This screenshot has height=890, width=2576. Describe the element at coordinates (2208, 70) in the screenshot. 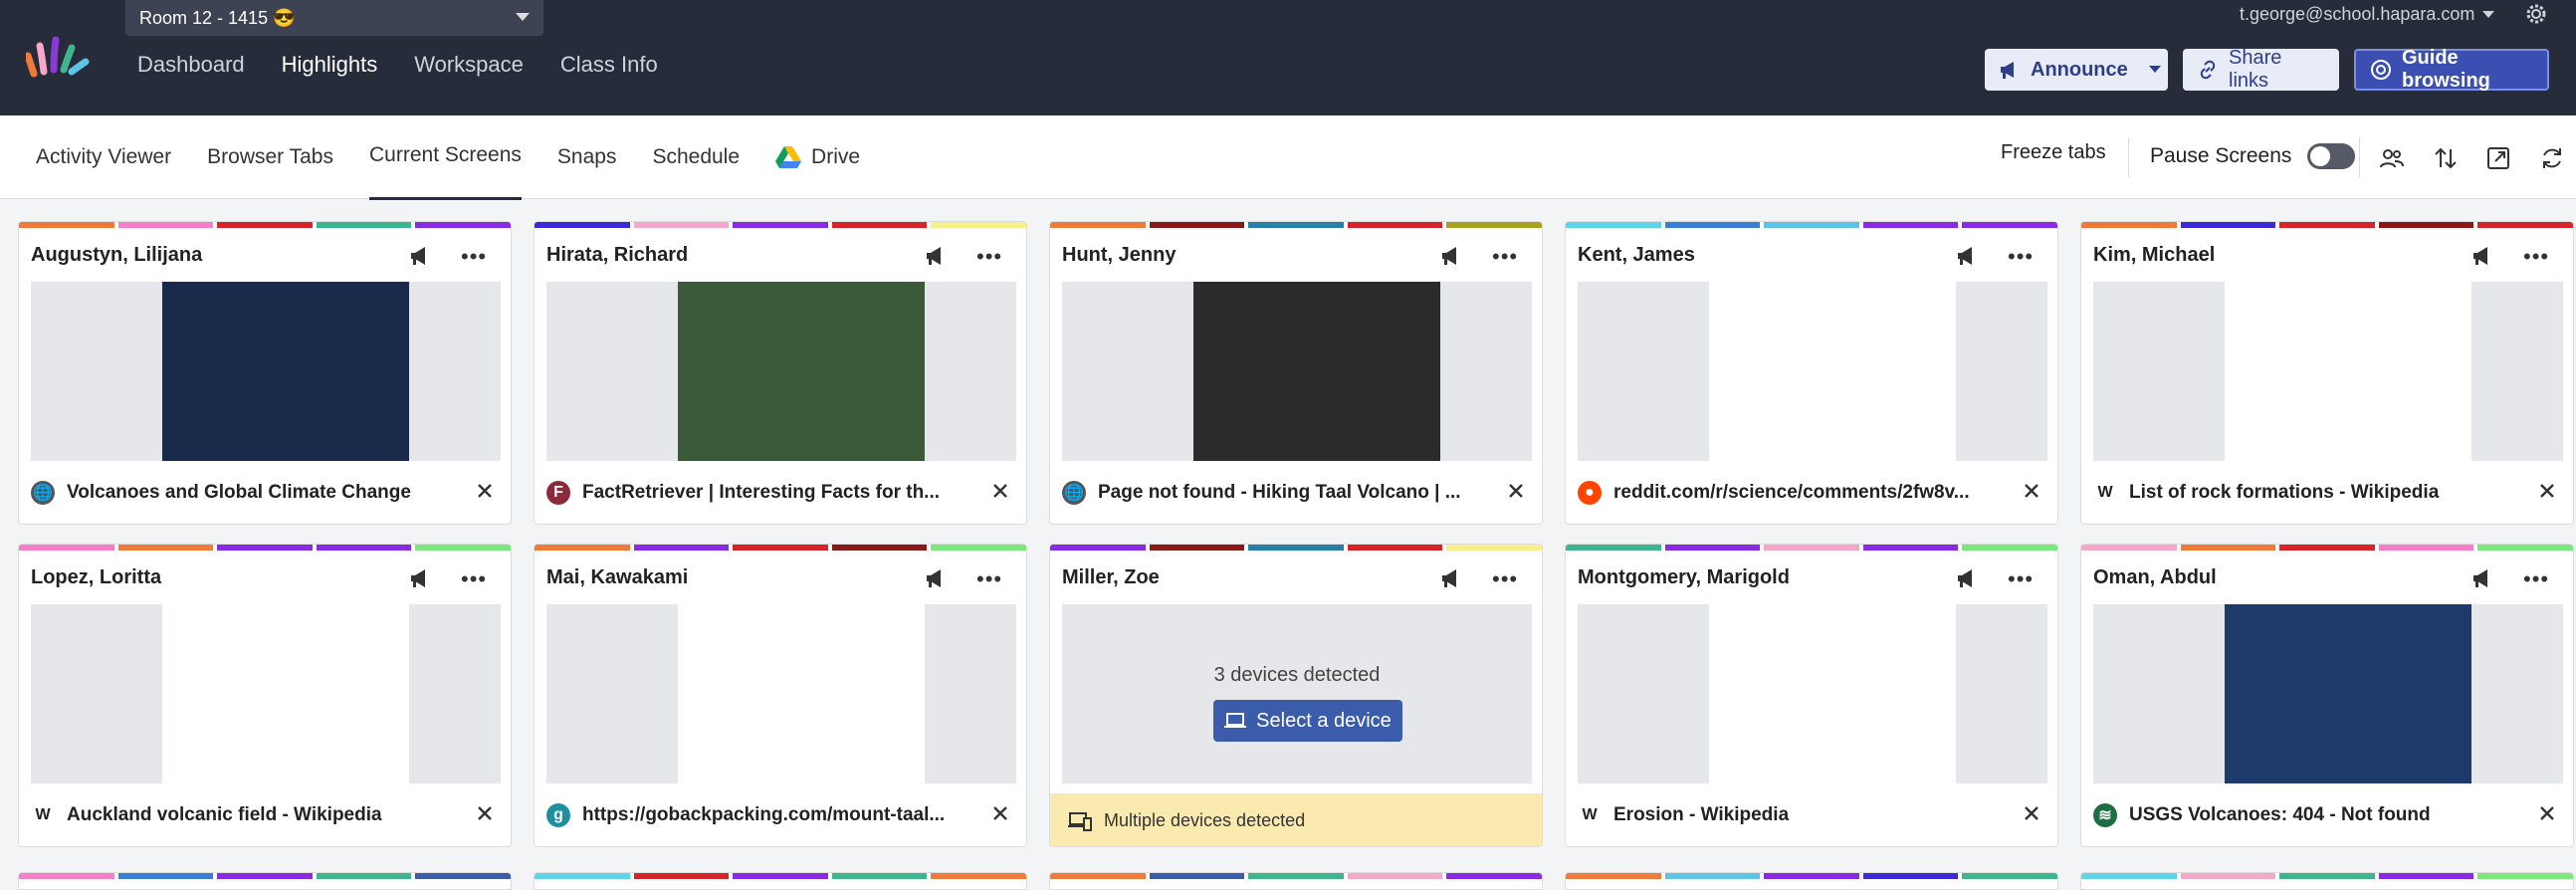

I see `link-icon` at that location.